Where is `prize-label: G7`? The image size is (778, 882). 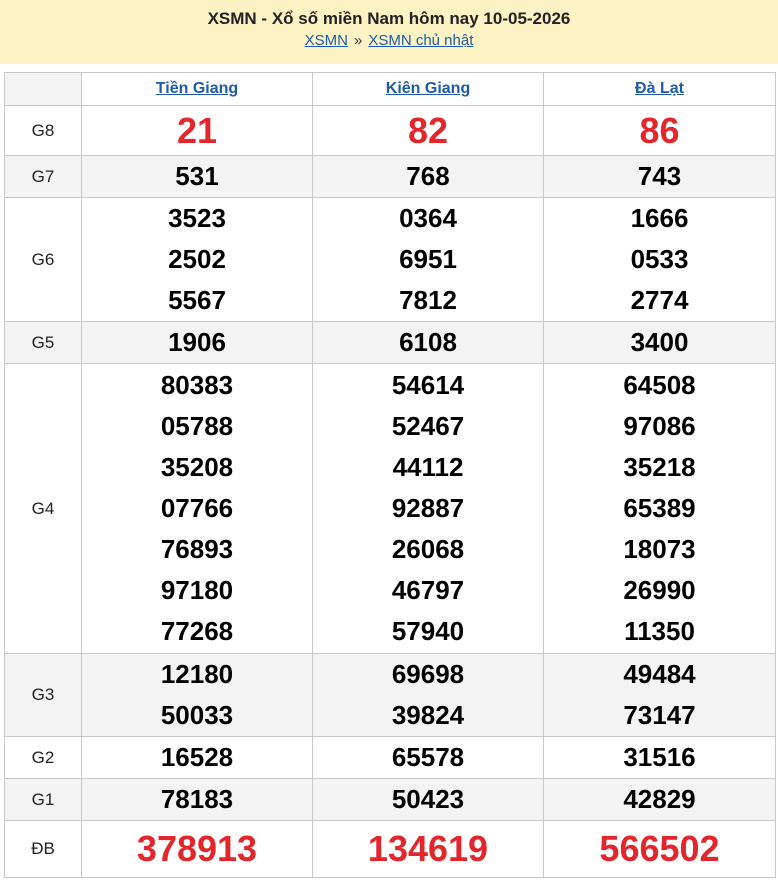 prize-label: G7 is located at coordinates (43, 176).